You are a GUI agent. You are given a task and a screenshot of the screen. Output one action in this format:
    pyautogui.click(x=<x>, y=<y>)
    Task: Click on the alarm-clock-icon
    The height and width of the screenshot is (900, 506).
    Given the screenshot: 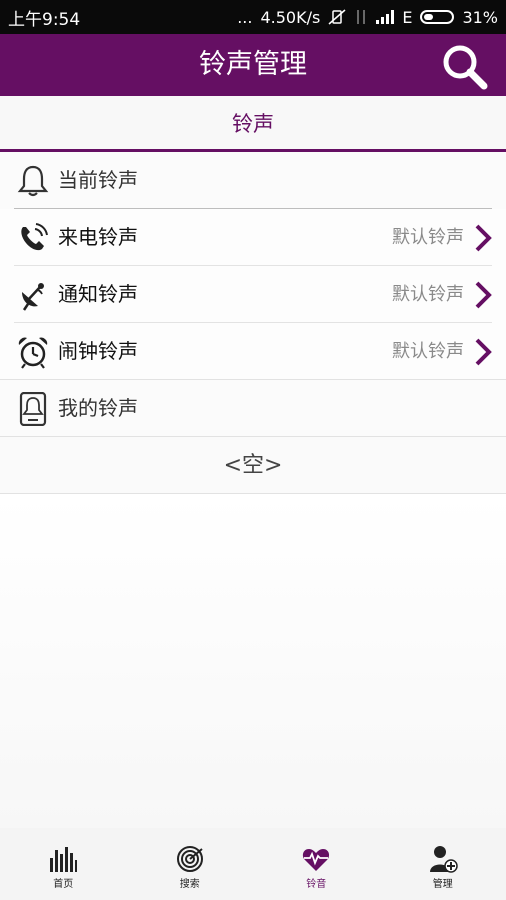 What is the action you would take?
    pyautogui.click(x=33, y=353)
    